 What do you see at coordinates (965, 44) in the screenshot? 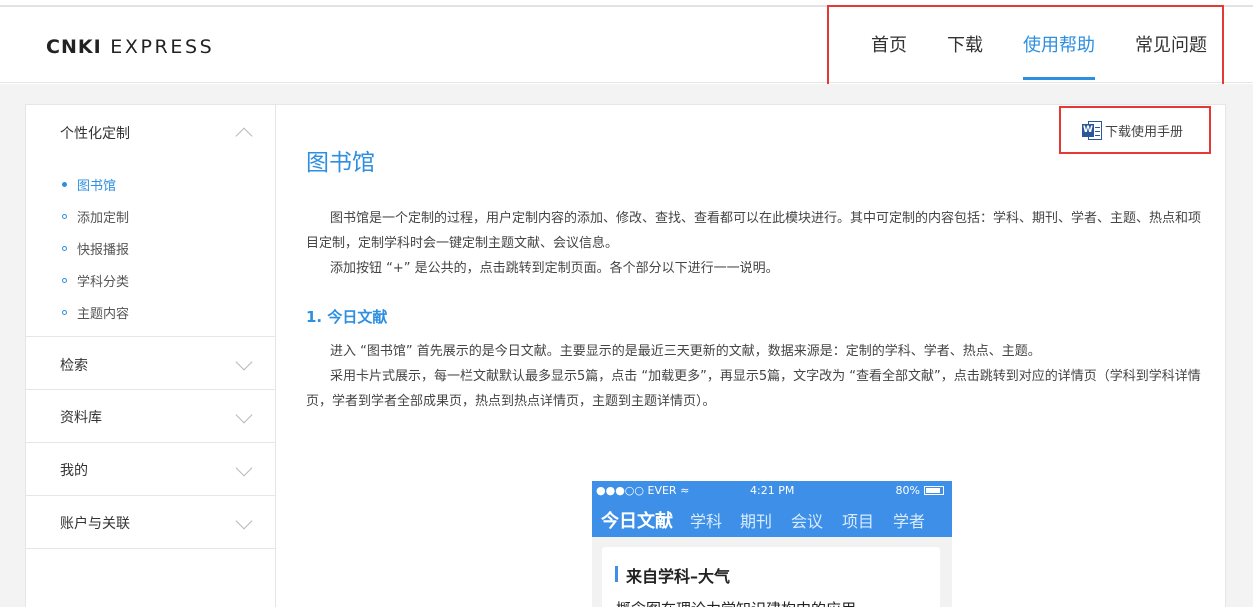
I see `nav-download: 下载` at bounding box center [965, 44].